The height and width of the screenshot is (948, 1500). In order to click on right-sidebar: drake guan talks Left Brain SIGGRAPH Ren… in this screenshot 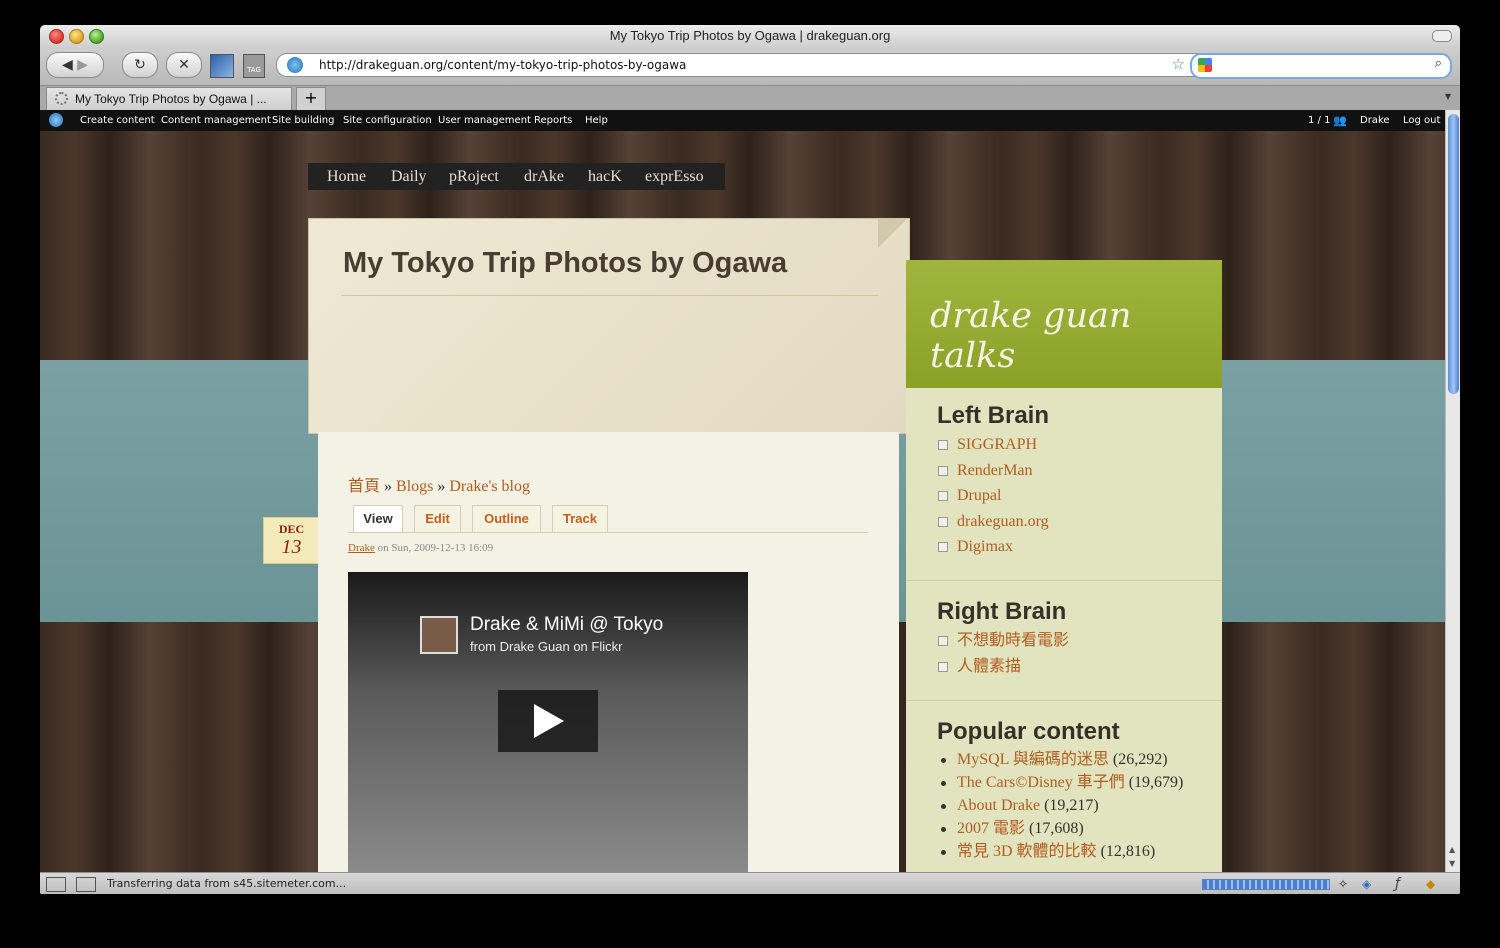, I will do `click(1064, 566)`.